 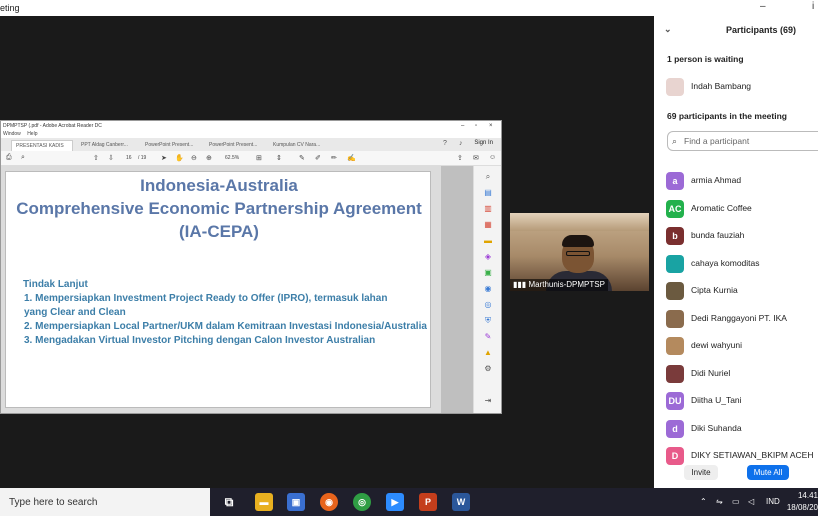 I want to click on participant-video: ▮▮▮ Marthunis-DPMPTSP, so click(x=579, y=252).